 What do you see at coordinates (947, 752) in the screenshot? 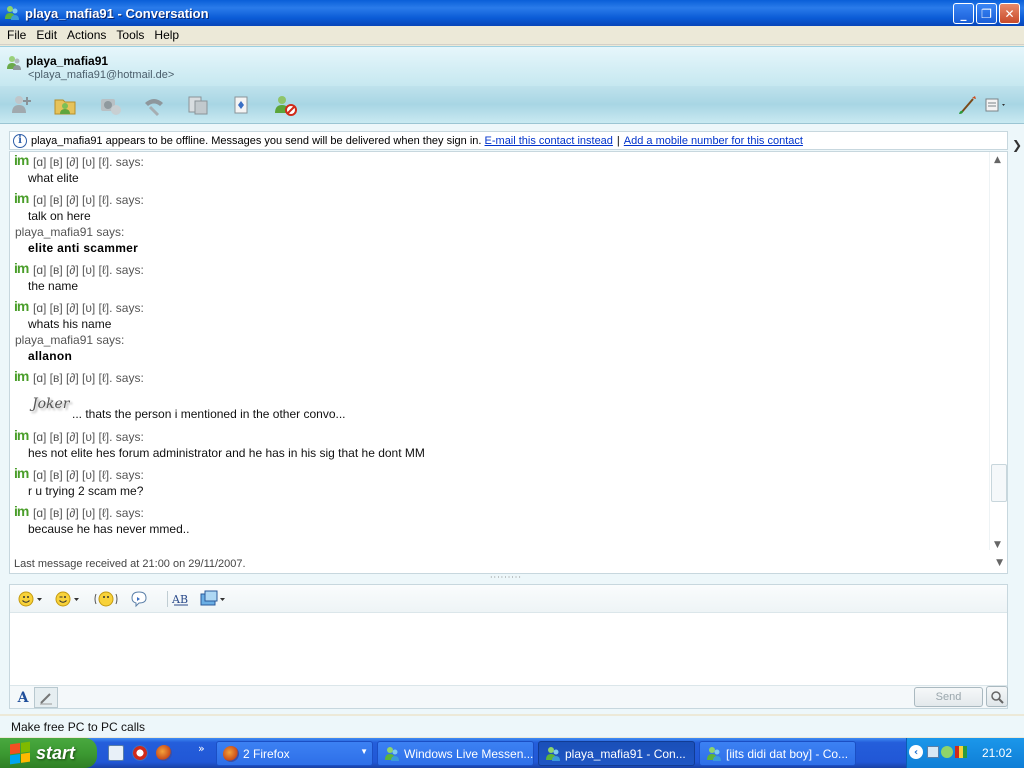
I see `messenger-tray-icon` at bounding box center [947, 752].